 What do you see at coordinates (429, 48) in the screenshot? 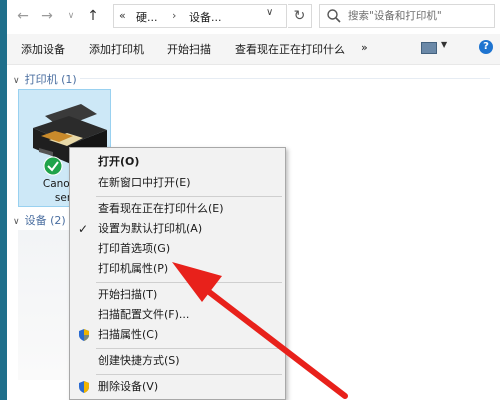
I see `view-options-icon` at bounding box center [429, 48].